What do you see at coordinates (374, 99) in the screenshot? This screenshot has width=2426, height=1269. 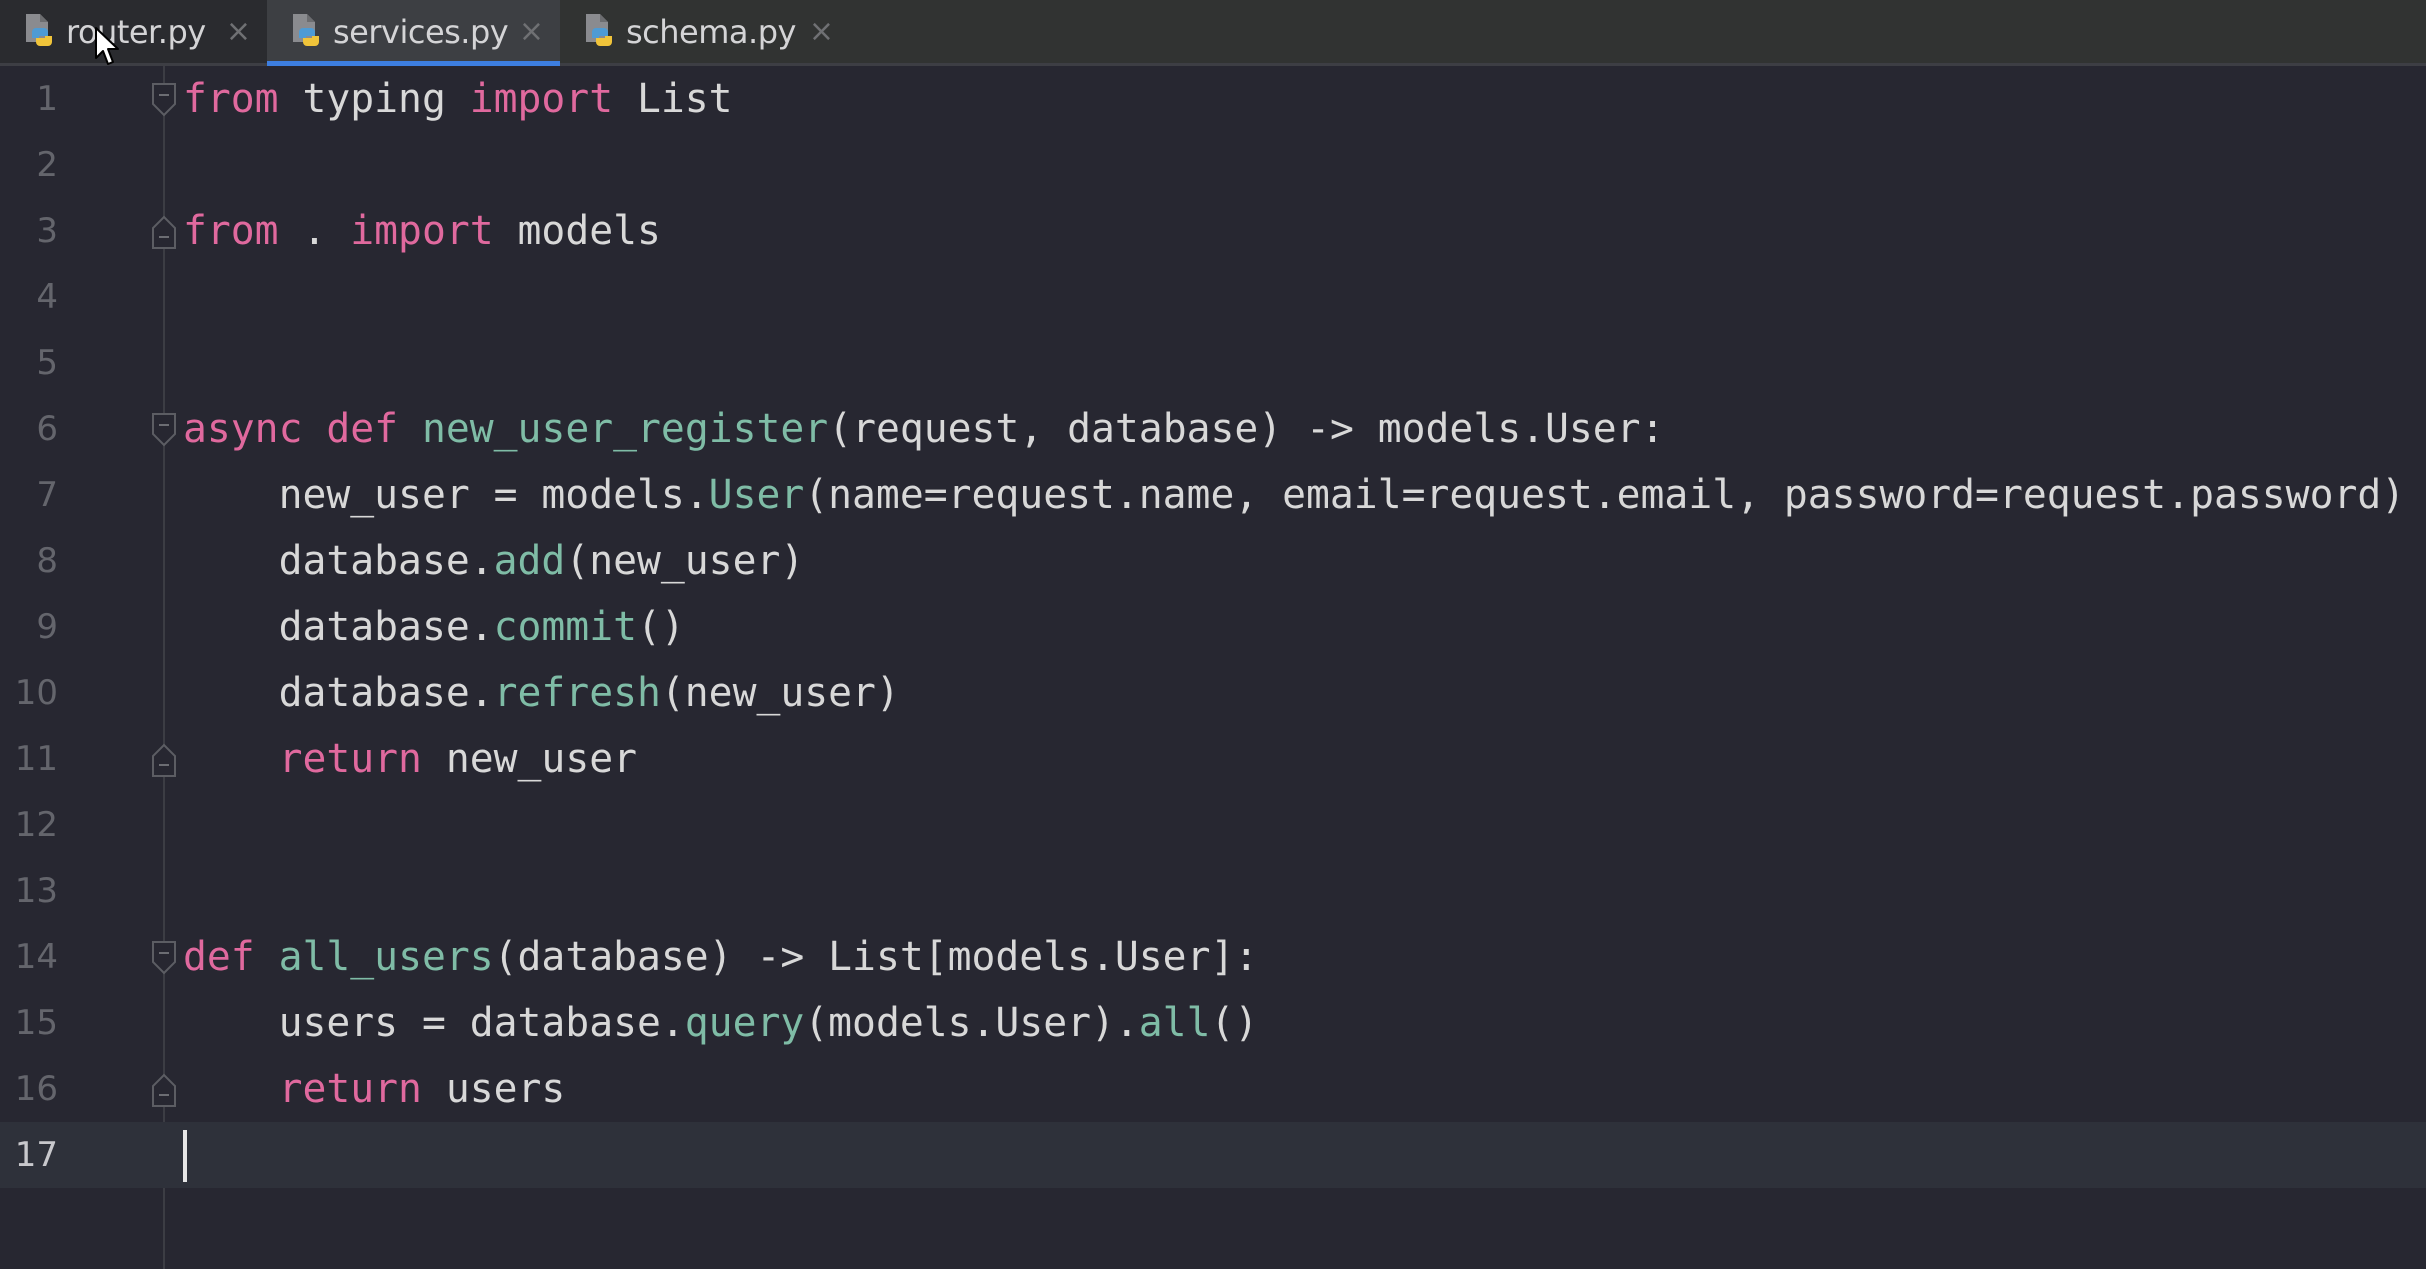 I see `text-token: typing` at bounding box center [374, 99].